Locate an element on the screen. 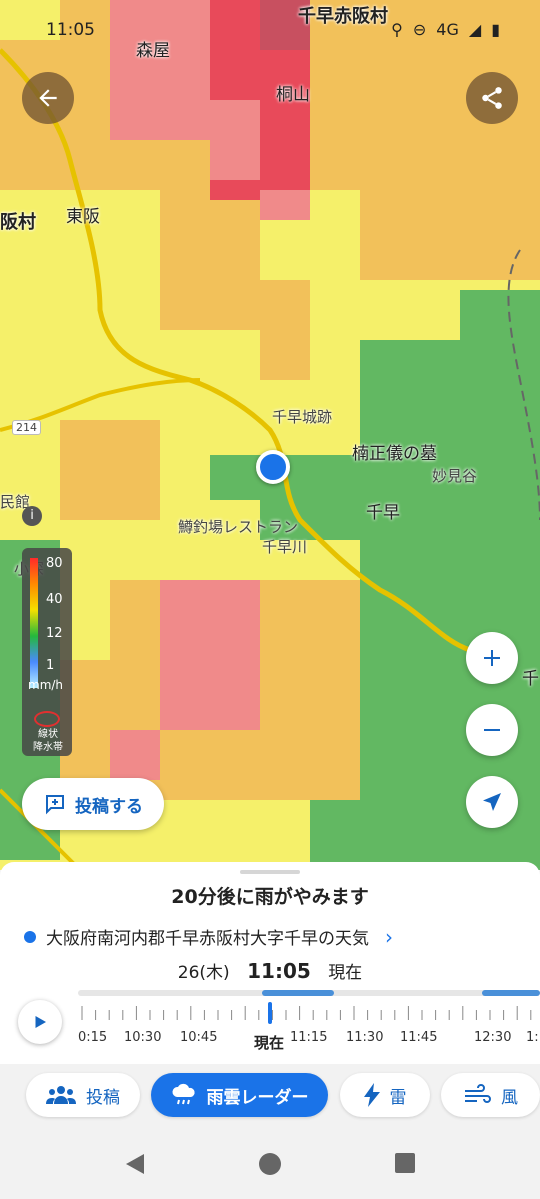 Image resolution: width=540 pixels, height=1199 pixels. legend-tick-12: 12 is located at coordinates (54, 633).